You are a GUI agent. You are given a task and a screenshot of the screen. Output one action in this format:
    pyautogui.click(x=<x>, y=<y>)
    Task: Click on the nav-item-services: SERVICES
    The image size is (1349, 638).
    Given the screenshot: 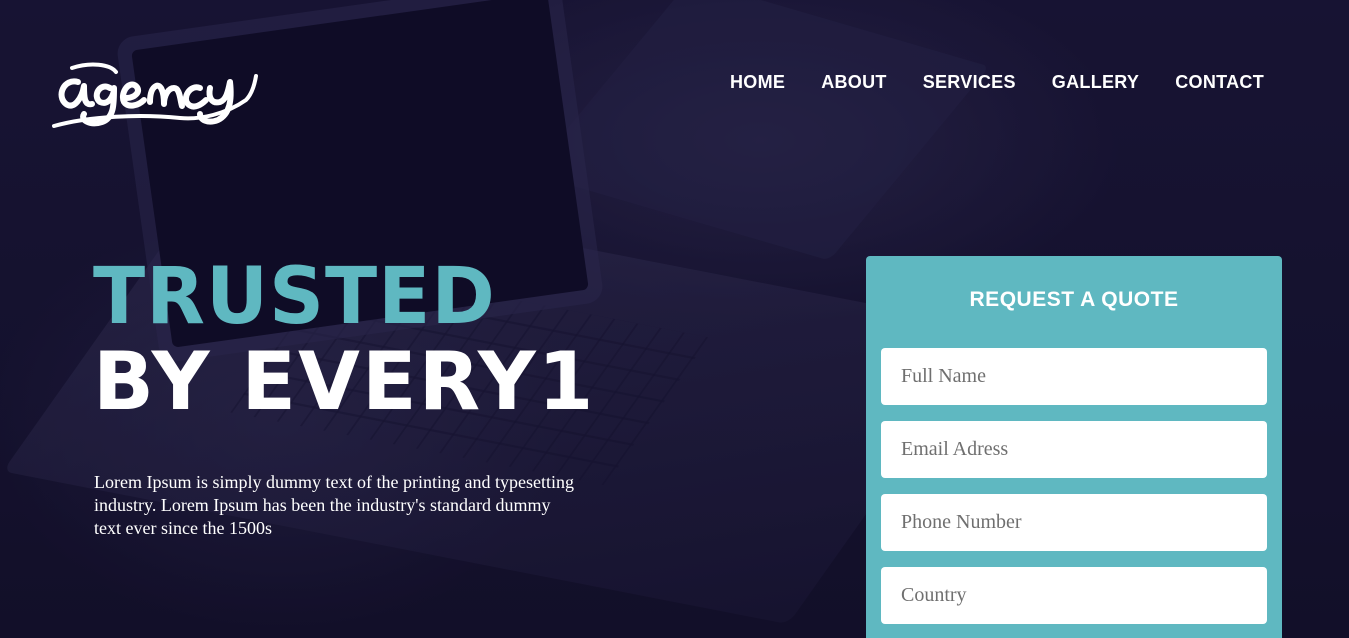 What is the action you would take?
    pyautogui.click(x=969, y=82)
    